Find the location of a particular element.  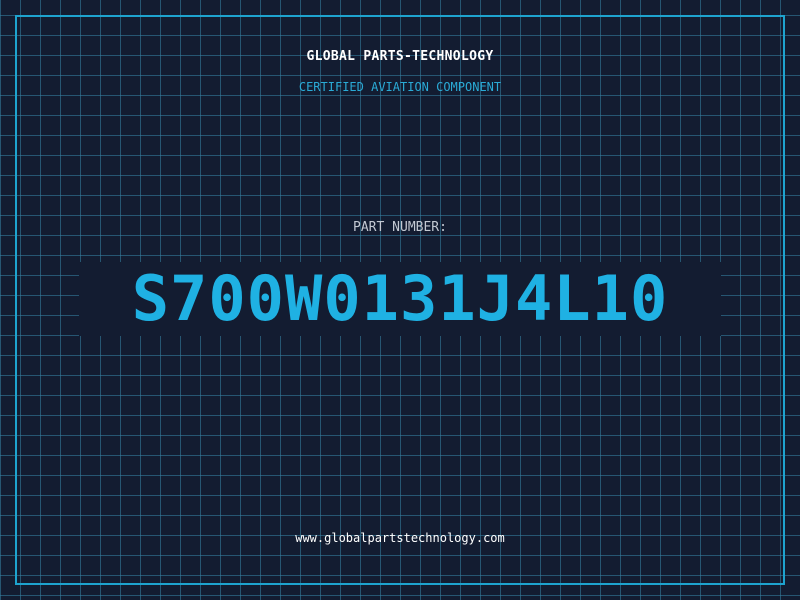

part-number-value: S700W0131J4L10 is located at coordinates (400, 299).